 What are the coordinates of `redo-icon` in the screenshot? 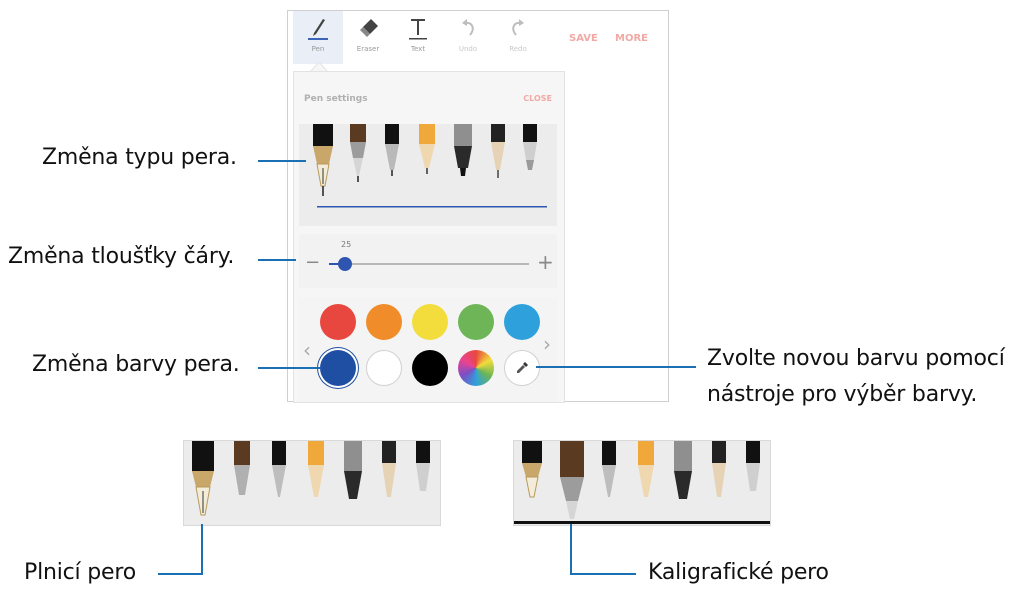 It's located at (518, 27).